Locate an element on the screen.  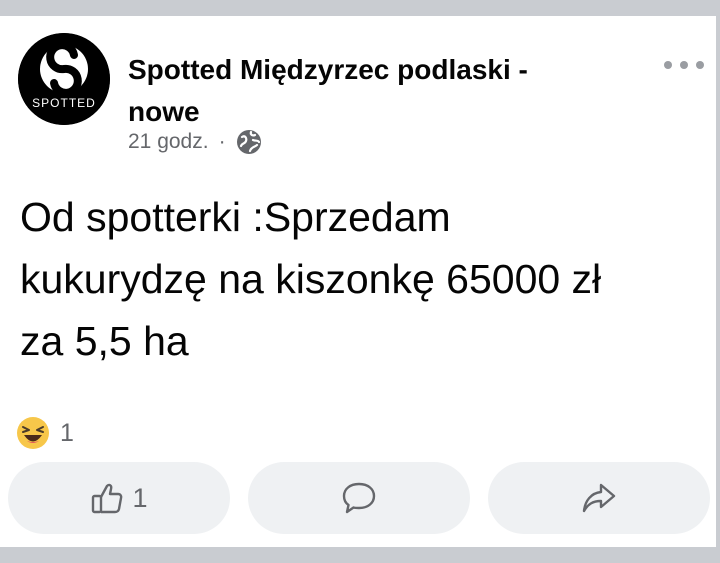
author-name: Spotted Międzyrzec podlaski - nowe is located at coordinates (363, 91).